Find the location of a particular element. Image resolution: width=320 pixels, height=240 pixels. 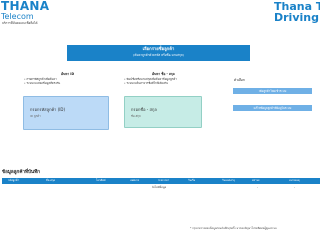

table-section-title: ข้อมูลลูกค้าที่บันทึก is located at coordinates (21, 172).